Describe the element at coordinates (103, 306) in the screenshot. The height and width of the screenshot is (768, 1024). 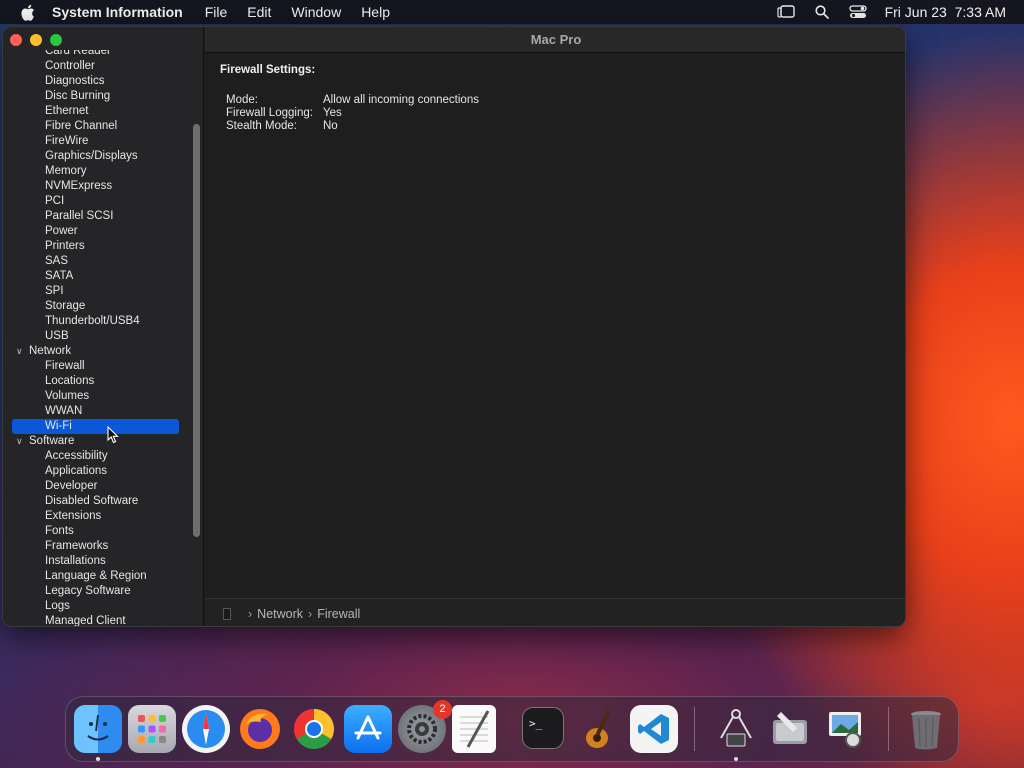
I see `sidebar-item-storage: Storage` at that location.